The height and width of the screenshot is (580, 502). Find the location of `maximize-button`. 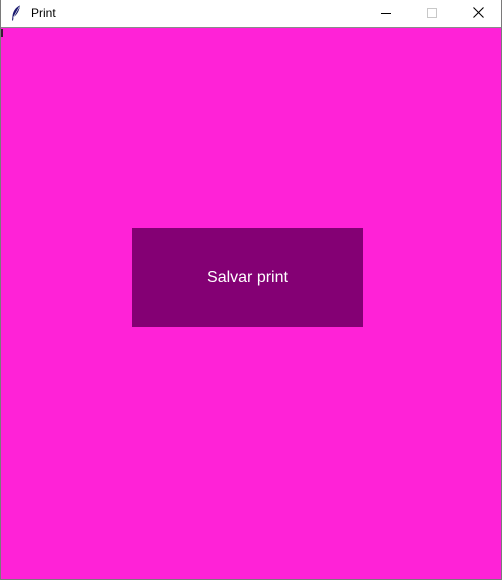

maximize-button is located at coordinates (432, 13).